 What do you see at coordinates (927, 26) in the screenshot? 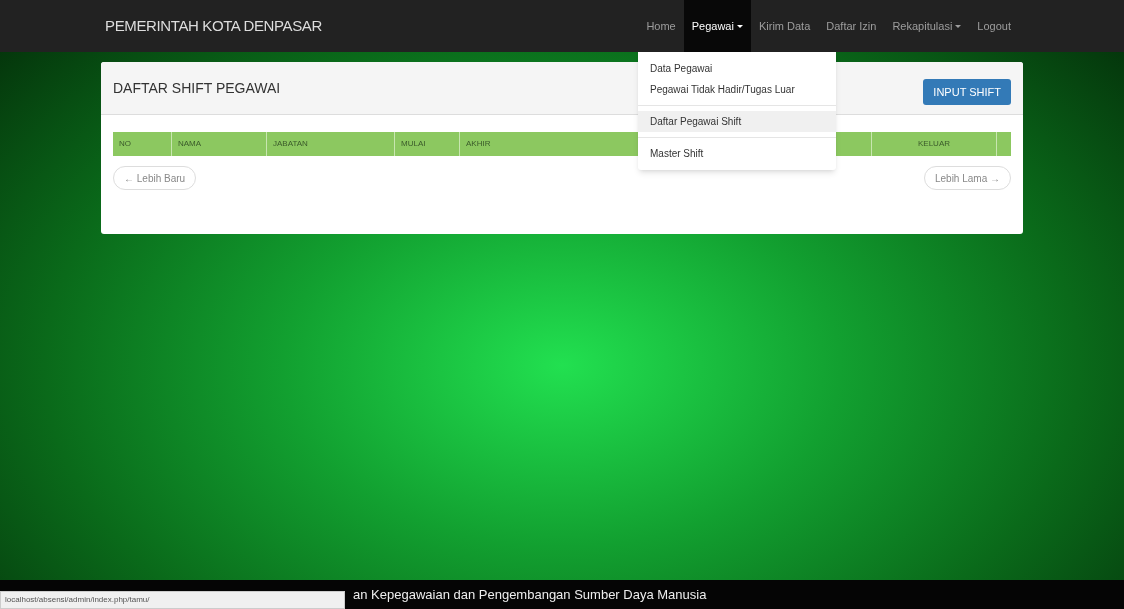
I see `nav-link: Rekapitulasi` at bounding box center [927, 26].